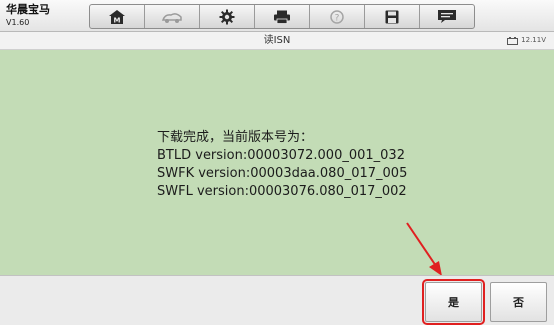  I want to click on app-version: V1.60, so click(18, 22).